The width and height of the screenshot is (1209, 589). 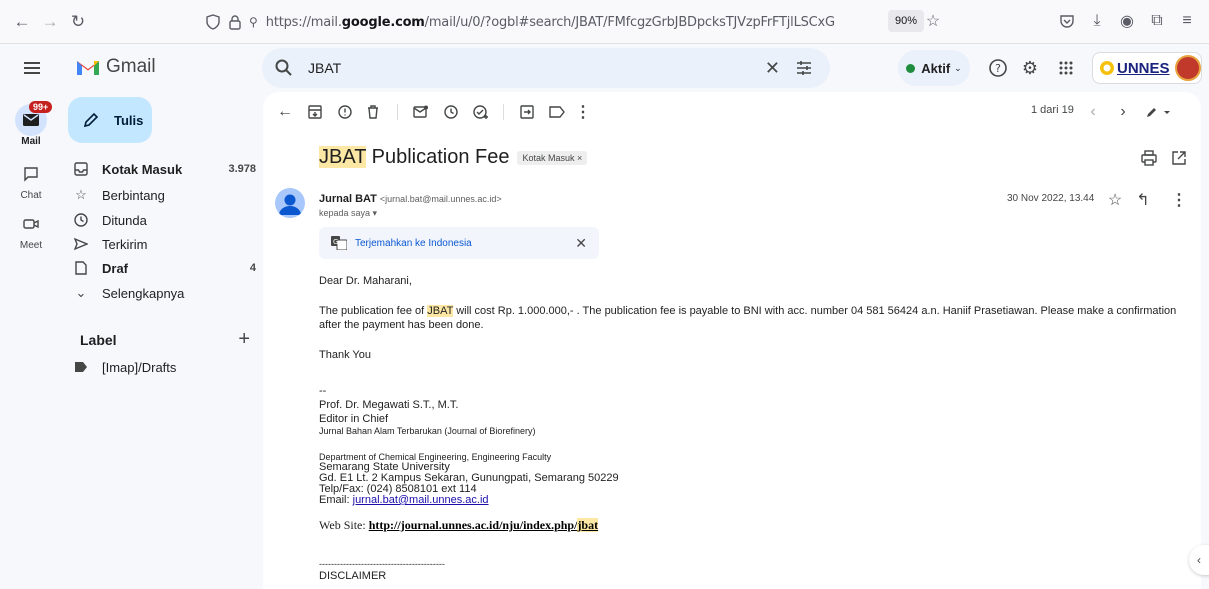 What do you see at coordinates (546, 68) in the screenshot?
I see `search-bar: JBAT ✕` at bounding box center [546, 68].